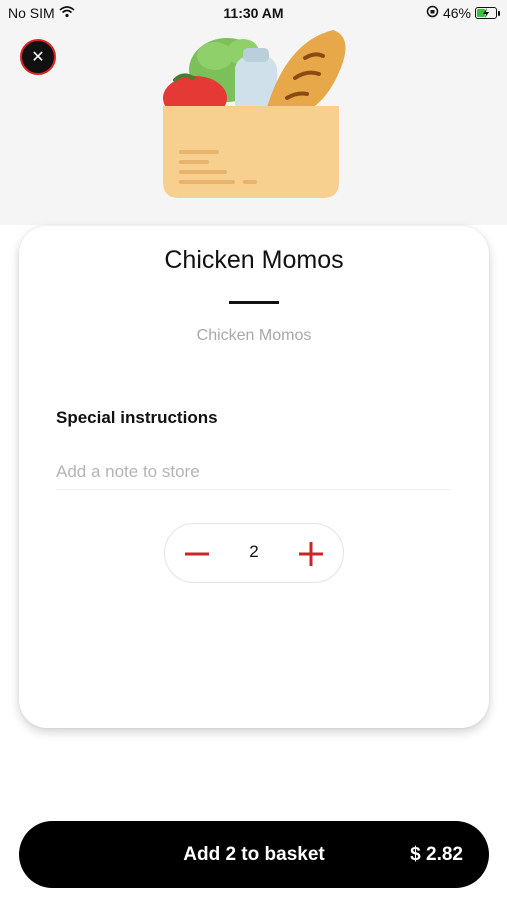 This screenshot has width=507, height=900. I want to click on grocery-bag-icon, so click(254, 114).